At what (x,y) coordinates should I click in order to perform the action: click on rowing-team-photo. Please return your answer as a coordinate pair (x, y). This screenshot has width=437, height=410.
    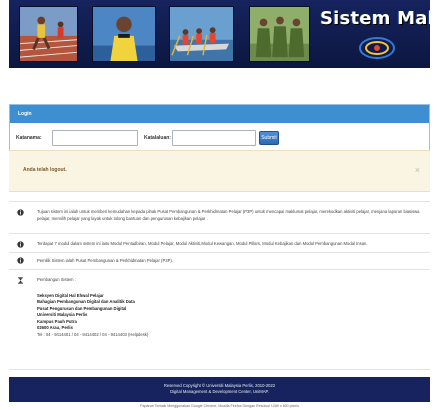
    Looking at the image, I should click on (201, 34).